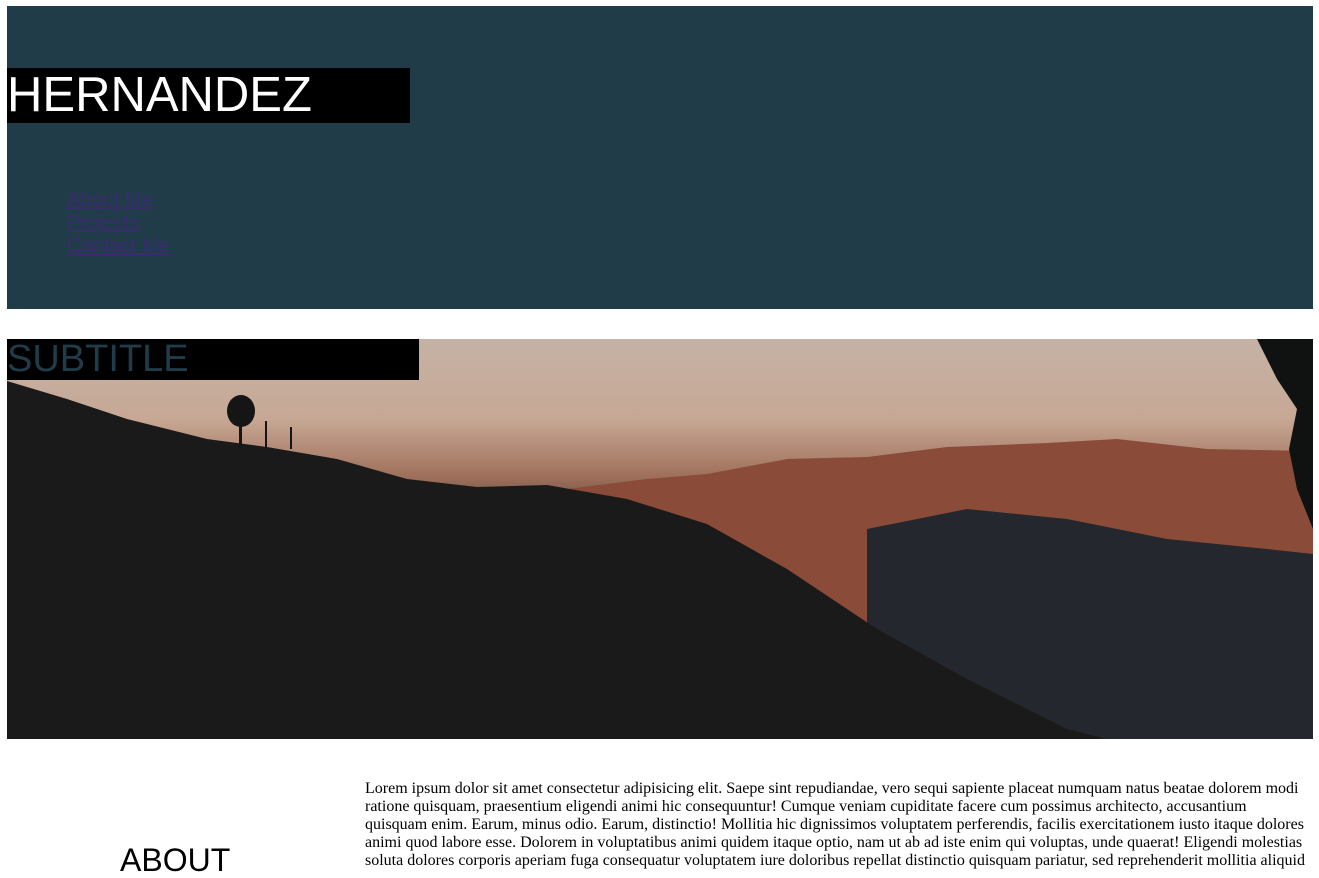  I want to click on nav-item-about: About Me, so click(118, 200).